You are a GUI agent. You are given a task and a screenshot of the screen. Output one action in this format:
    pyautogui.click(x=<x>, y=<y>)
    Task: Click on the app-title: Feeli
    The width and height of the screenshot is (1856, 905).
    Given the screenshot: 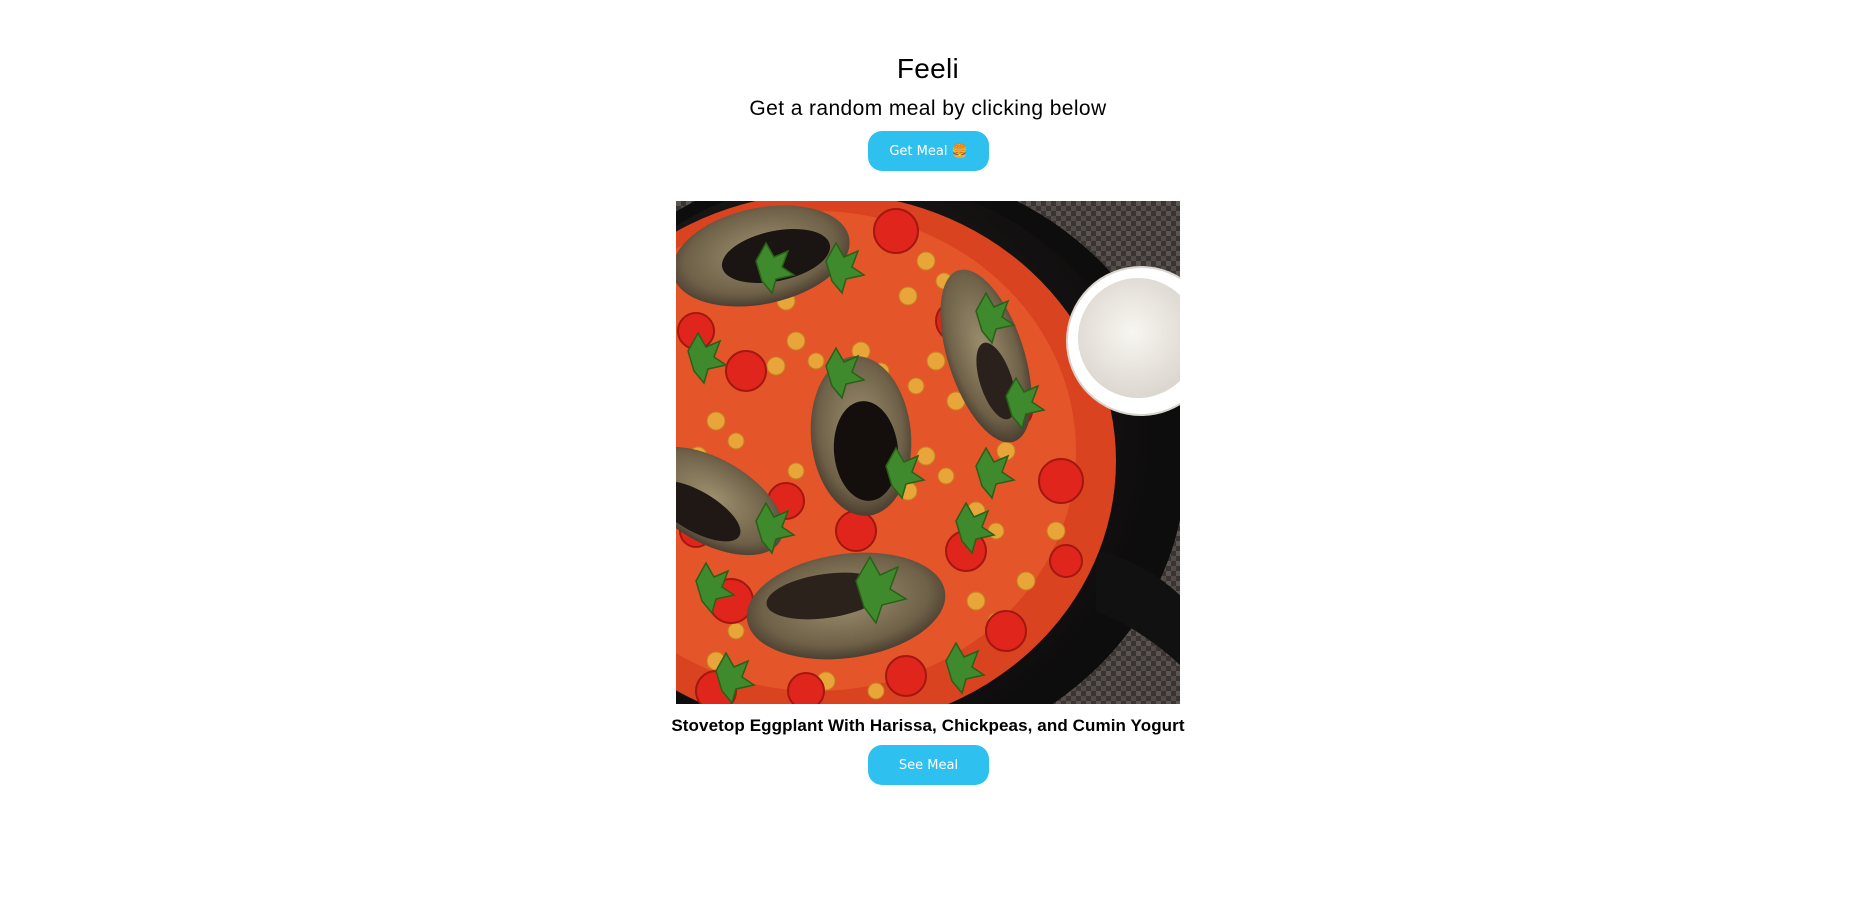 What is the action you would take?
    pyautogui.click(x=928, y=68)
    